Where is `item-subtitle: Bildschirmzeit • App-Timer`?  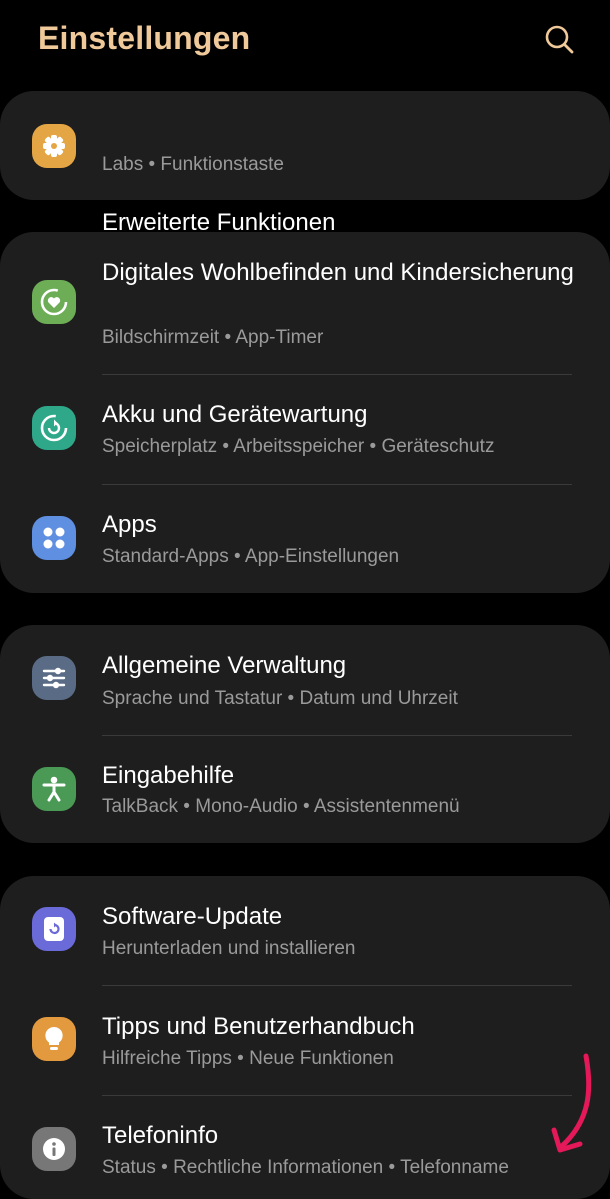 item-subtitle: Bildschirmzeit • App-Timer is located at coordinates (213, 337).